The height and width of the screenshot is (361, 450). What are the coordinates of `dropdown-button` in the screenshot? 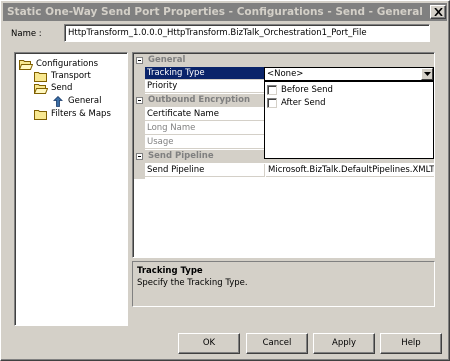 It's located at (427, 74).